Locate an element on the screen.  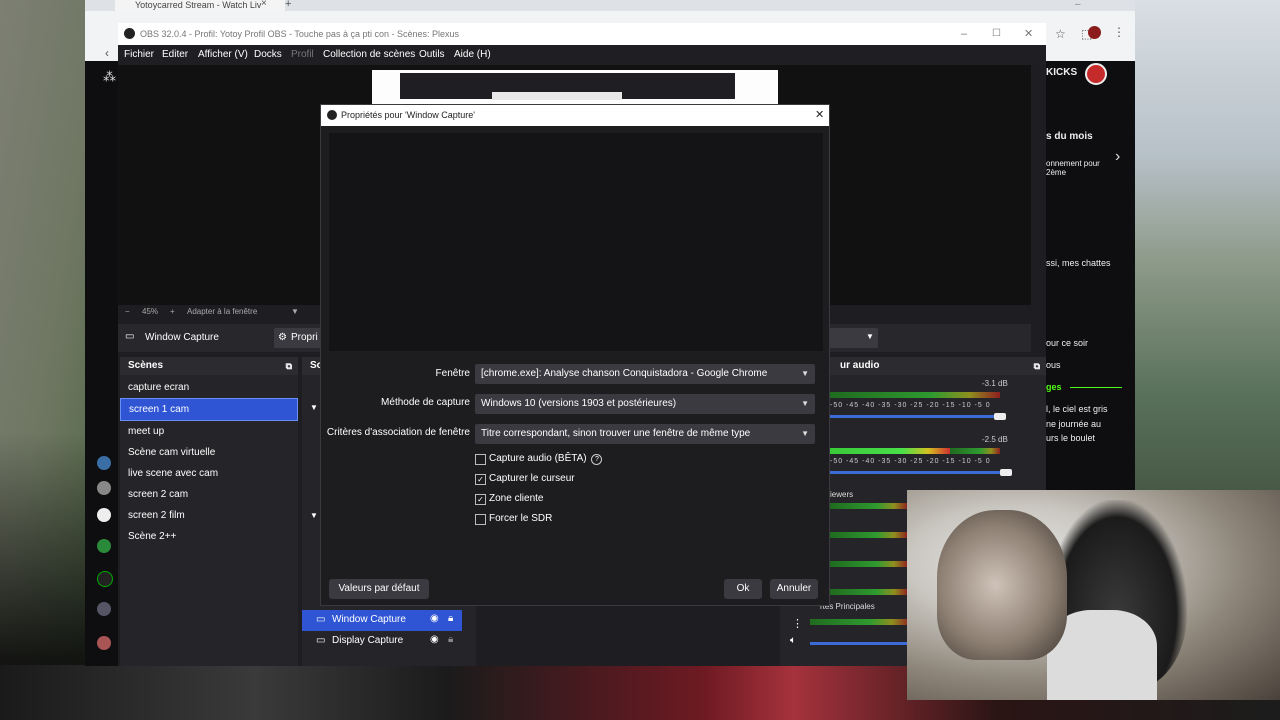
zoom-value: 45% is located at coordinates (150, 311).